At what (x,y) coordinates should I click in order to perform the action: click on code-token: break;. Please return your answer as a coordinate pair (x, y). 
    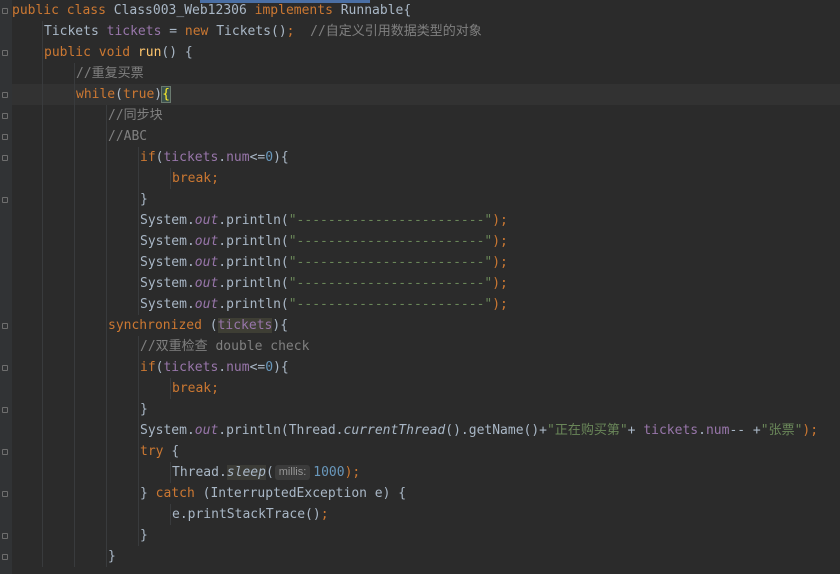
    Looking at the image, I should click on (195, 178).